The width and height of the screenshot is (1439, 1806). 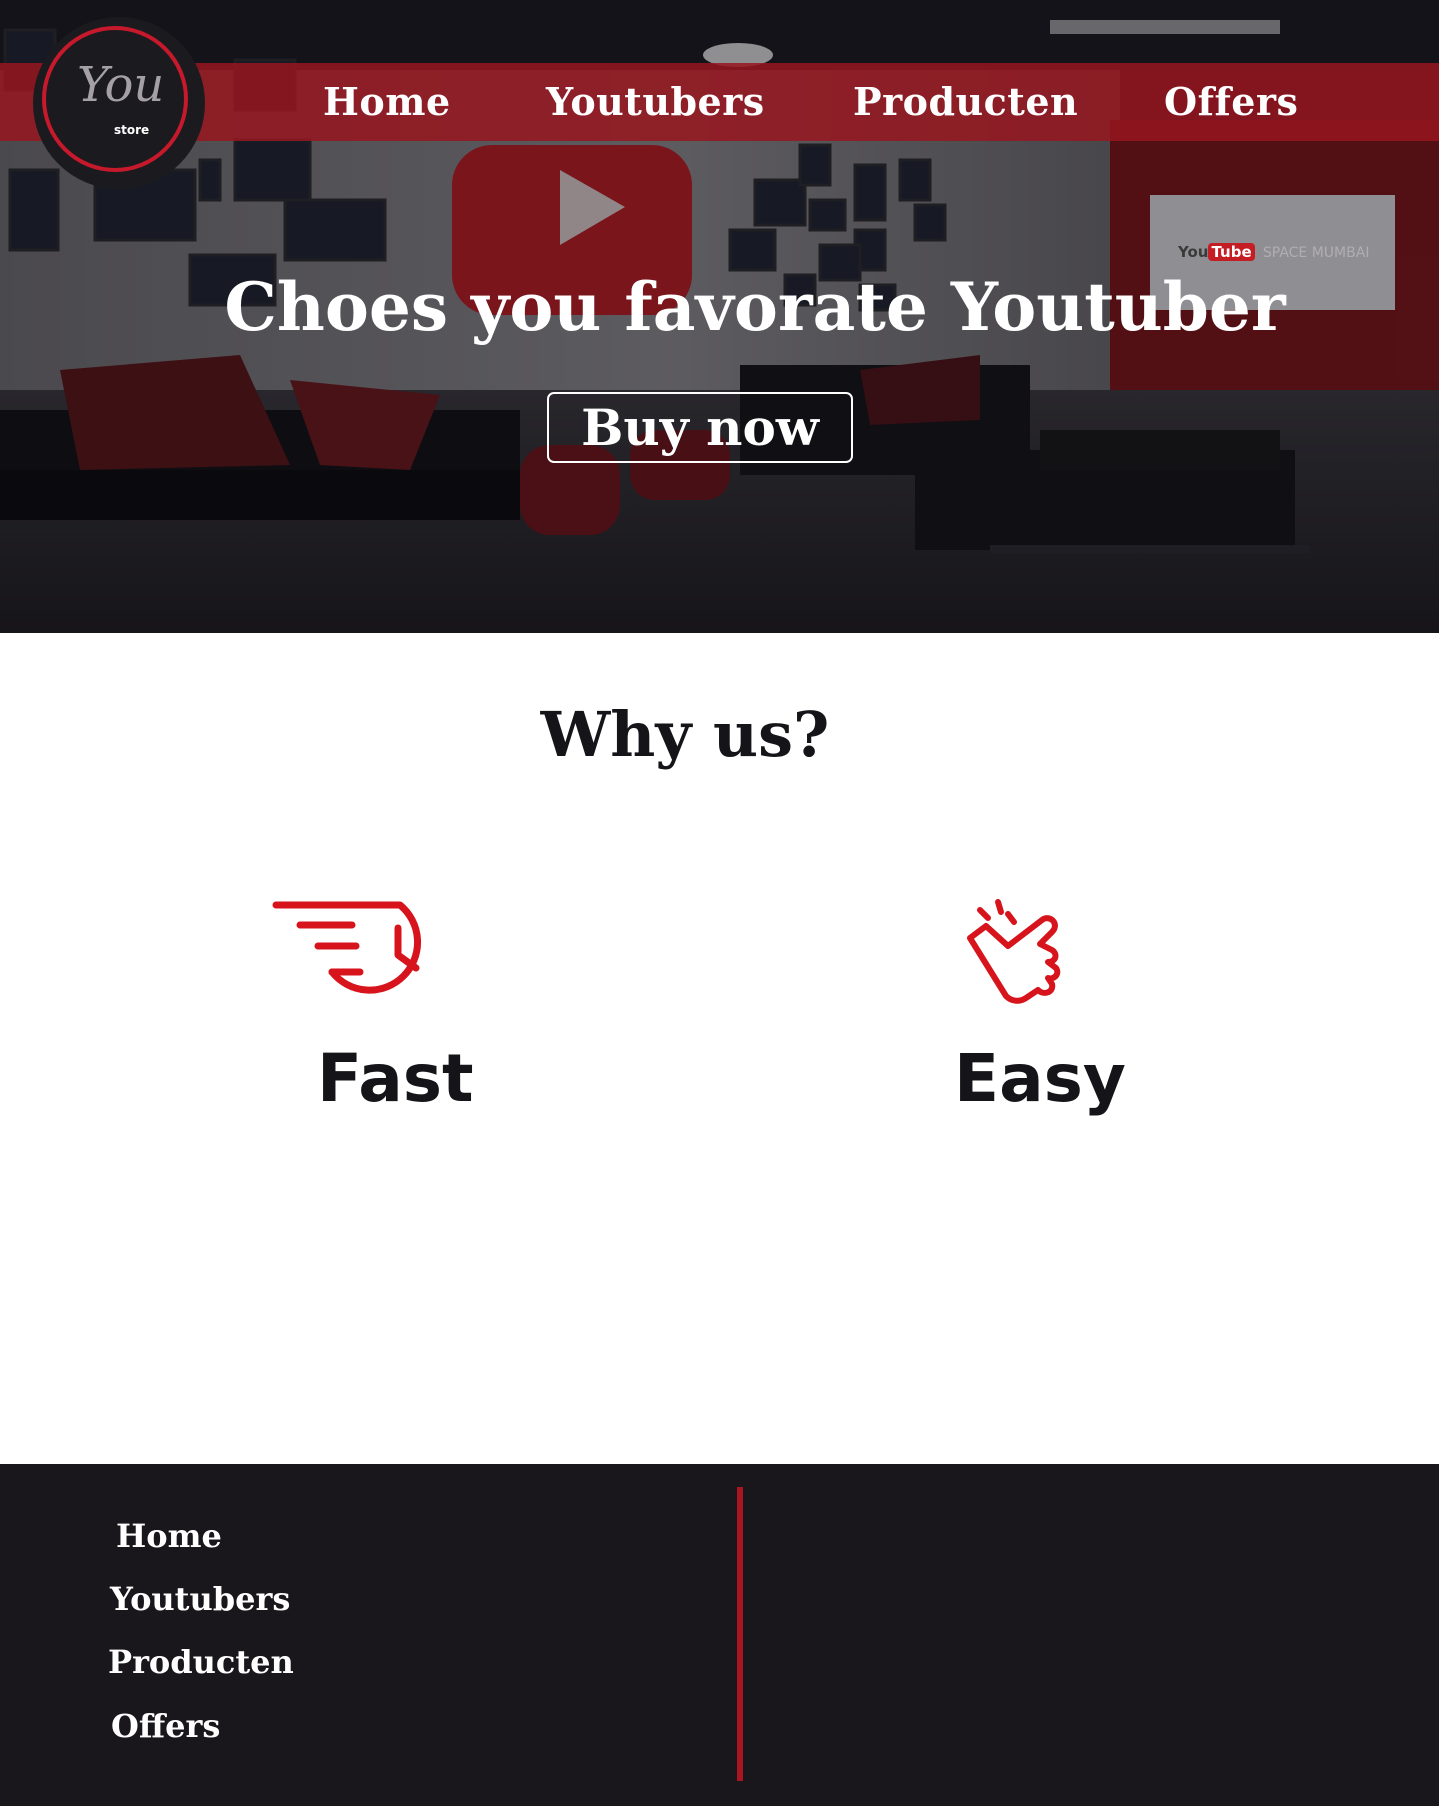 I want to click on tv-logo-tube: Tube, so click(x=1231, y=252).